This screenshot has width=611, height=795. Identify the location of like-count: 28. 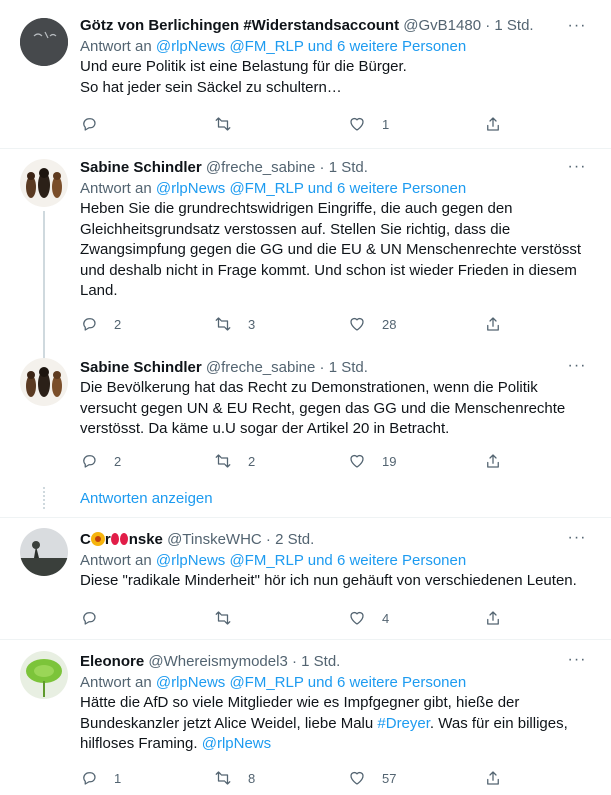
(389, 324).